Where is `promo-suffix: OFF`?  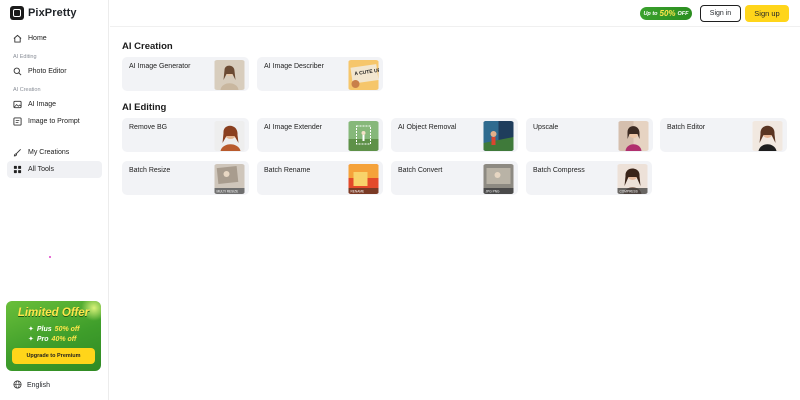
promo-suffix: OFF is located at coordinates (683, 13).